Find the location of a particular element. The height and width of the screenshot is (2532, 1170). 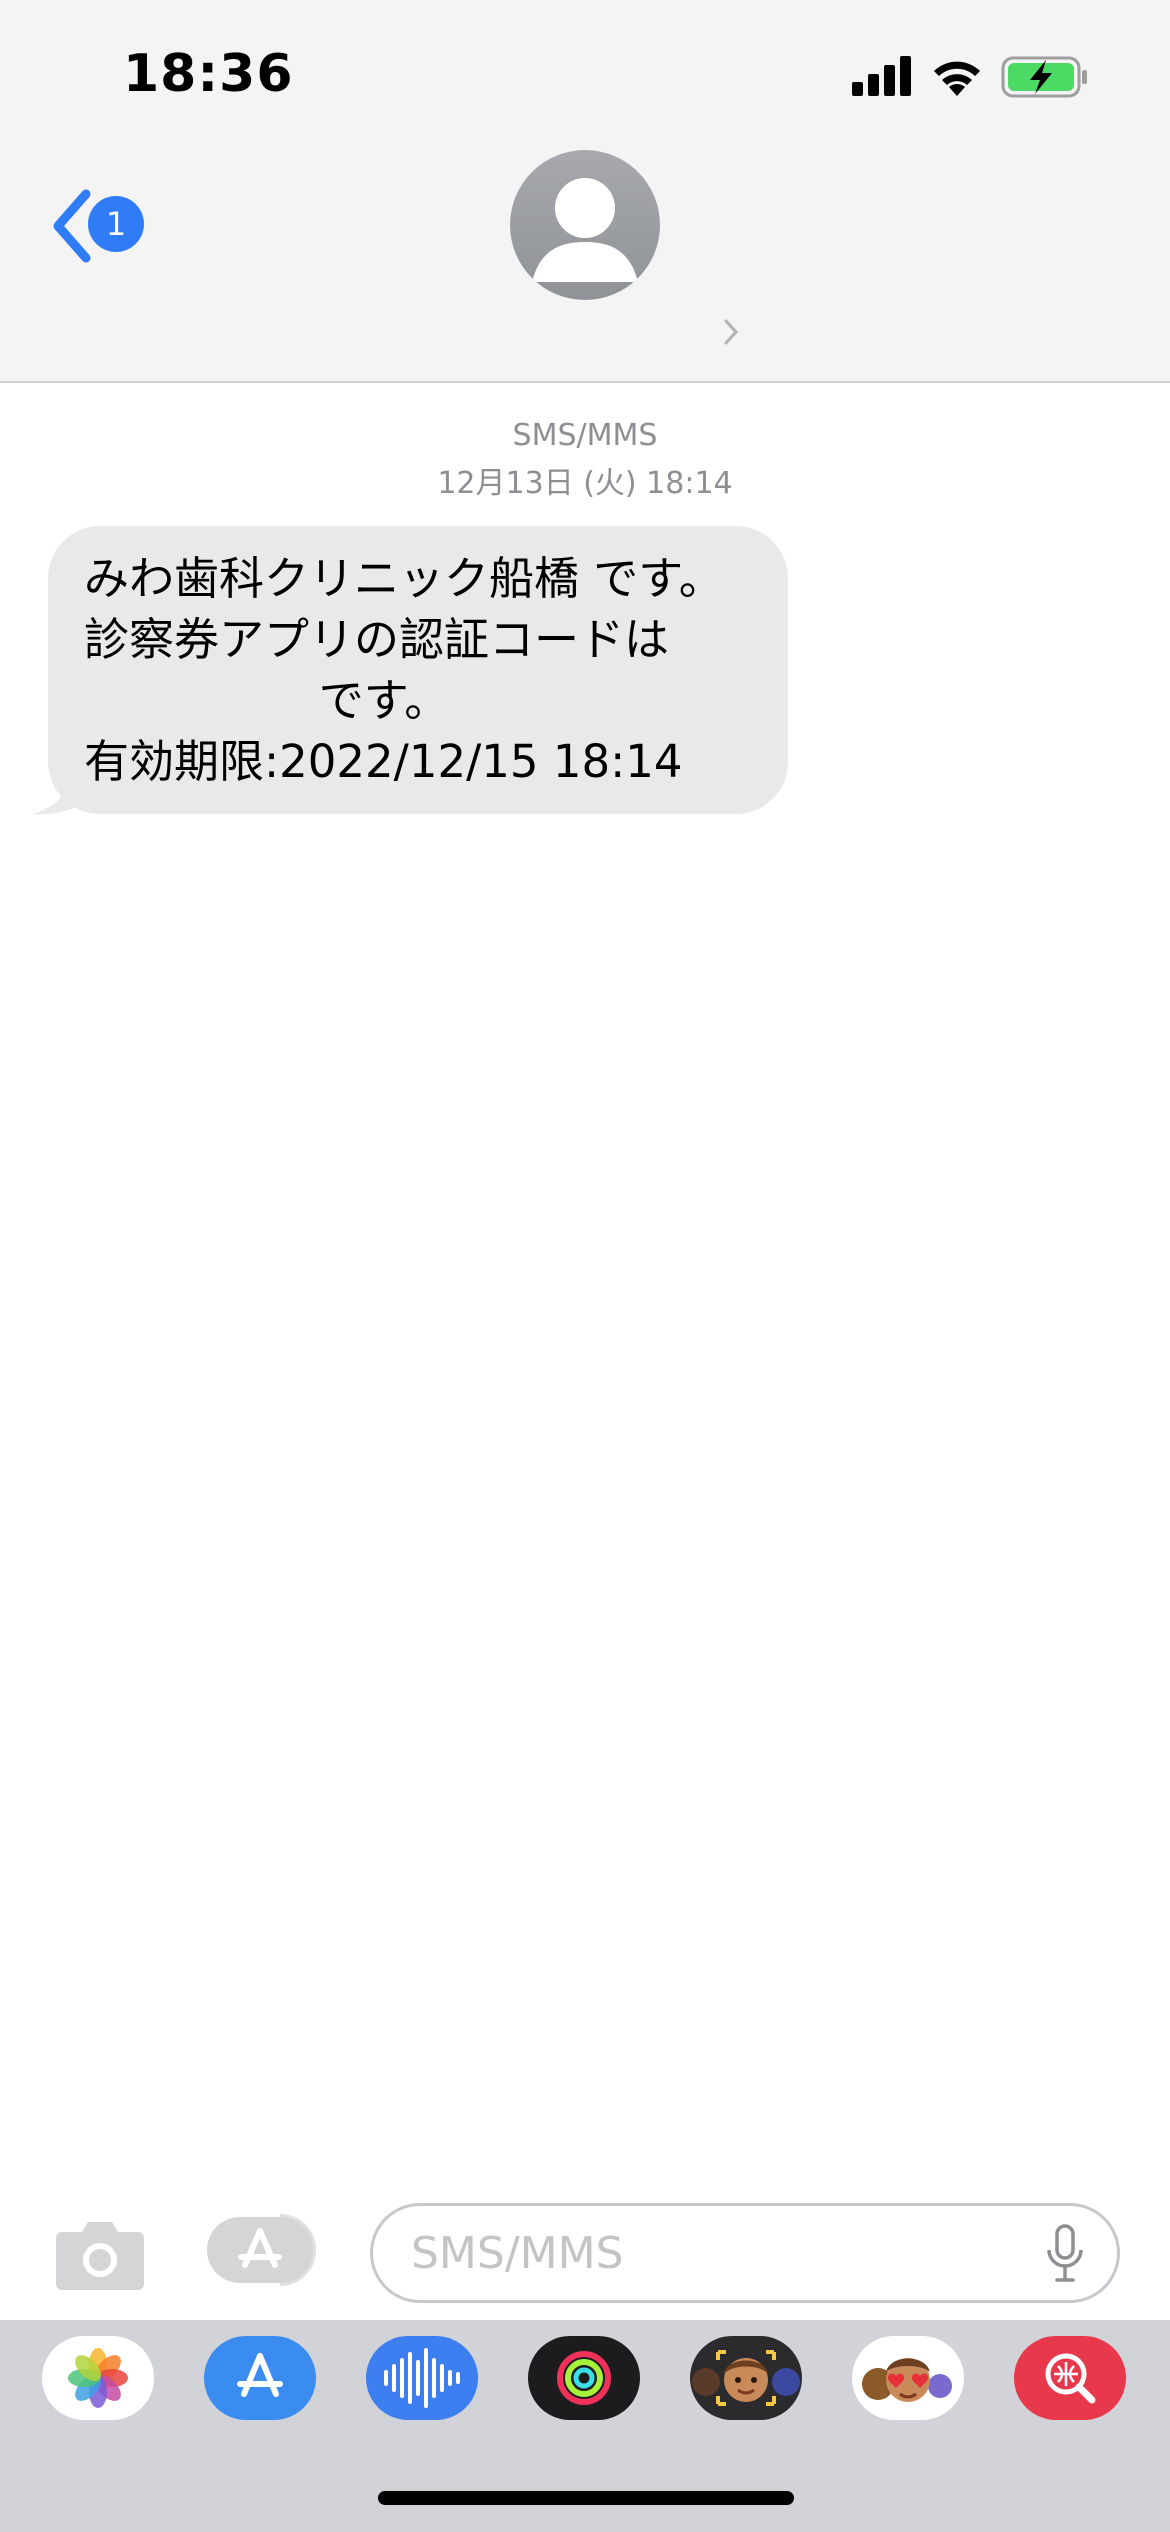

memoji-stickers-app-button is located at coordinates (908, 2378).